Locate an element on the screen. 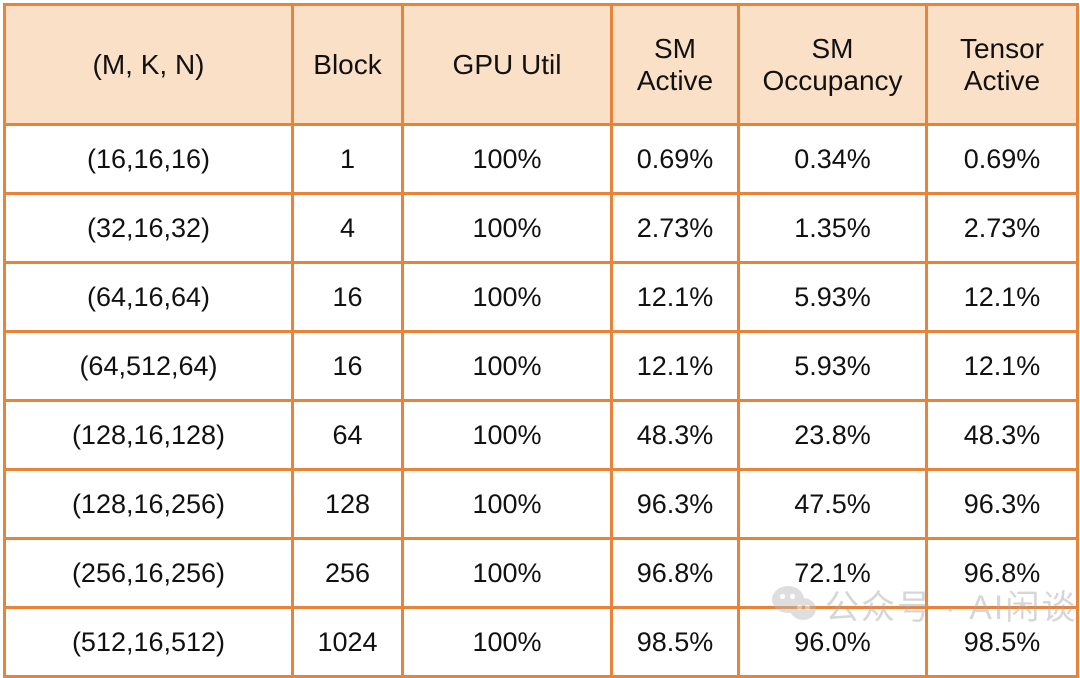 The width and height of the screenshot is (1080, 678). cell-block: 128 is located at coordinates (347, 504).